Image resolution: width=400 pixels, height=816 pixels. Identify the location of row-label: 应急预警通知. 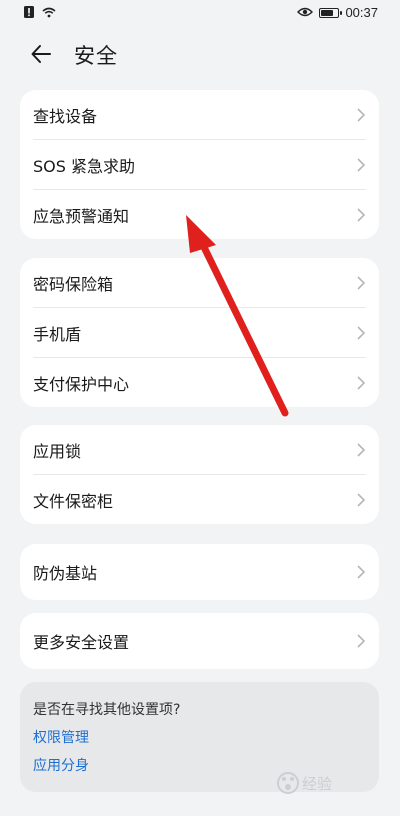
(81, 216).